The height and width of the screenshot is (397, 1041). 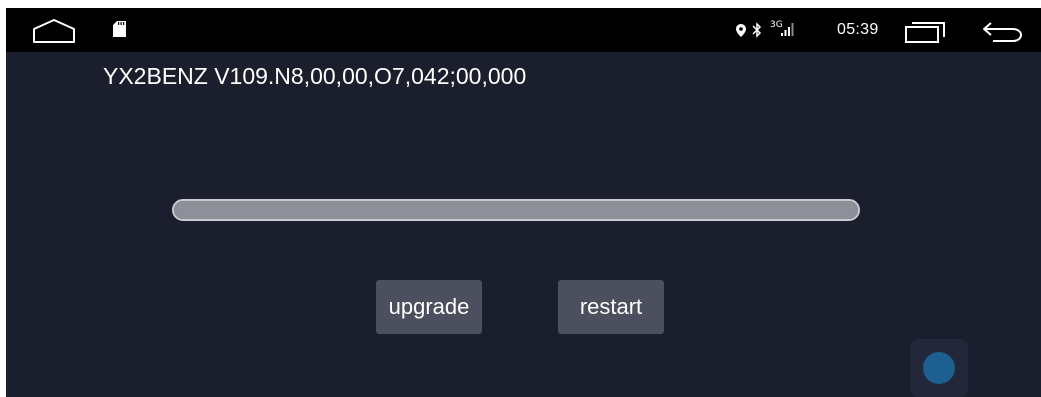 I want to click on status-bar: 3G 05:39, so click(x=523, y=30).